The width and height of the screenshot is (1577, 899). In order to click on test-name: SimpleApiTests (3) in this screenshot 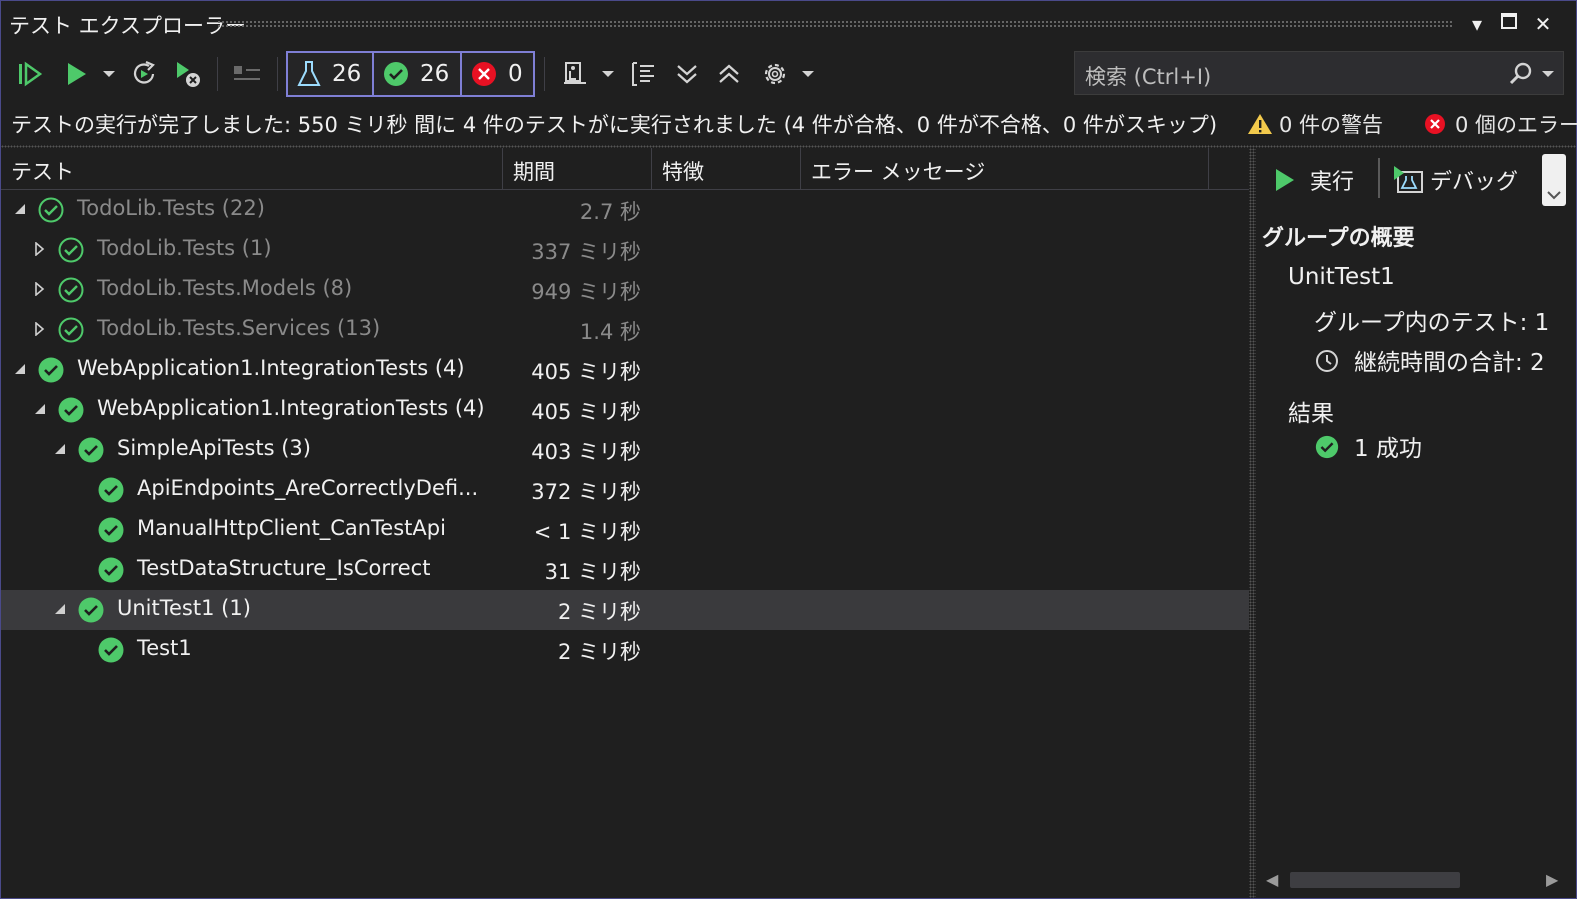, I will do `click(214, 448)`.